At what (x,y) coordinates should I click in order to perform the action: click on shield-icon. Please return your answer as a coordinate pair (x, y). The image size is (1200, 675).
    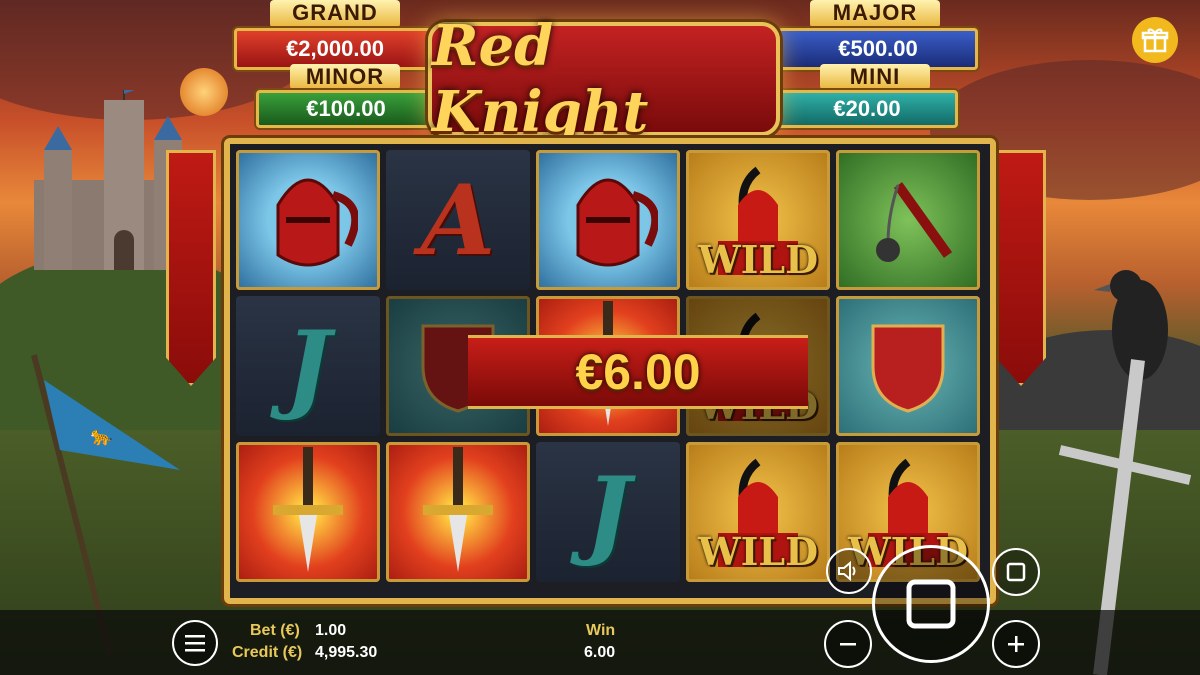
    Looking at the image, I should click on (908, 368).